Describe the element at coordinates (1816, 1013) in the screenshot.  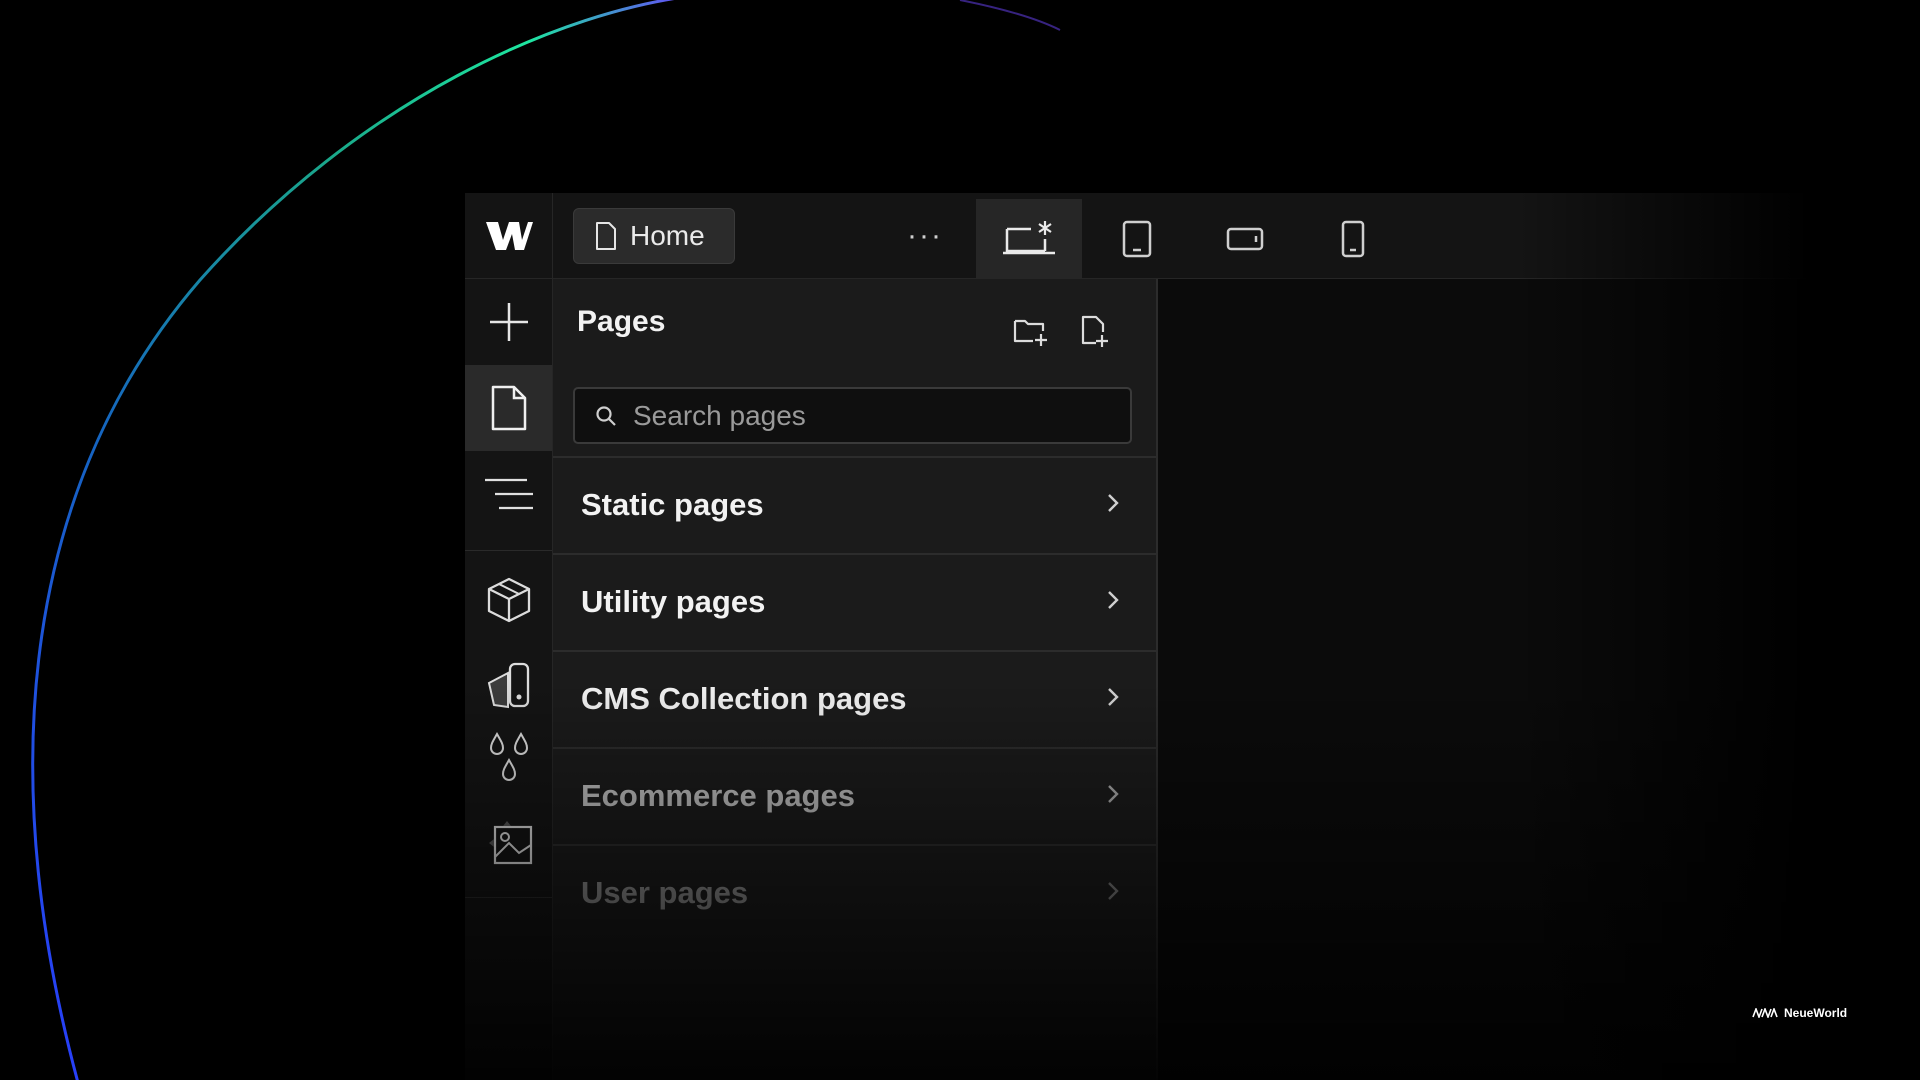
I see `watermark-text: NeueWorld` at that location.